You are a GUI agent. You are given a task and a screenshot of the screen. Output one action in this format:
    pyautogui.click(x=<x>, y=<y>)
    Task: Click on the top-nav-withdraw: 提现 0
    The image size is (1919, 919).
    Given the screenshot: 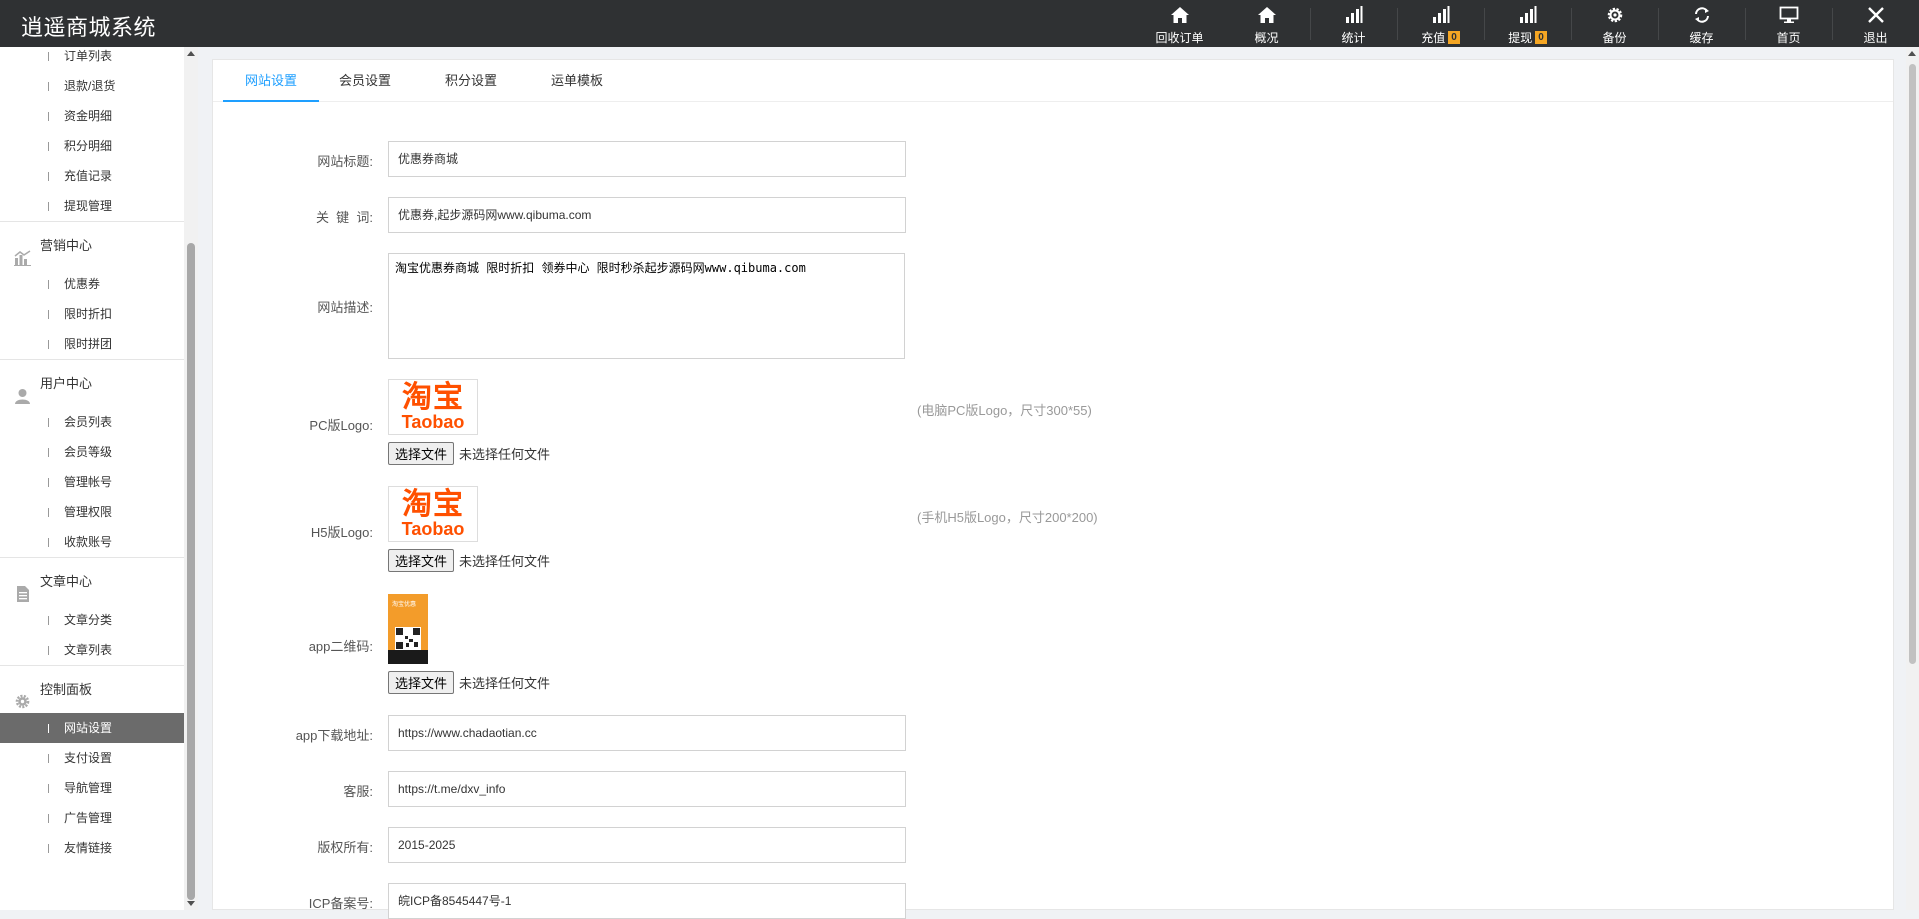 What is the action you would take?
    pyautogui.click(x=1527, y=23)
    